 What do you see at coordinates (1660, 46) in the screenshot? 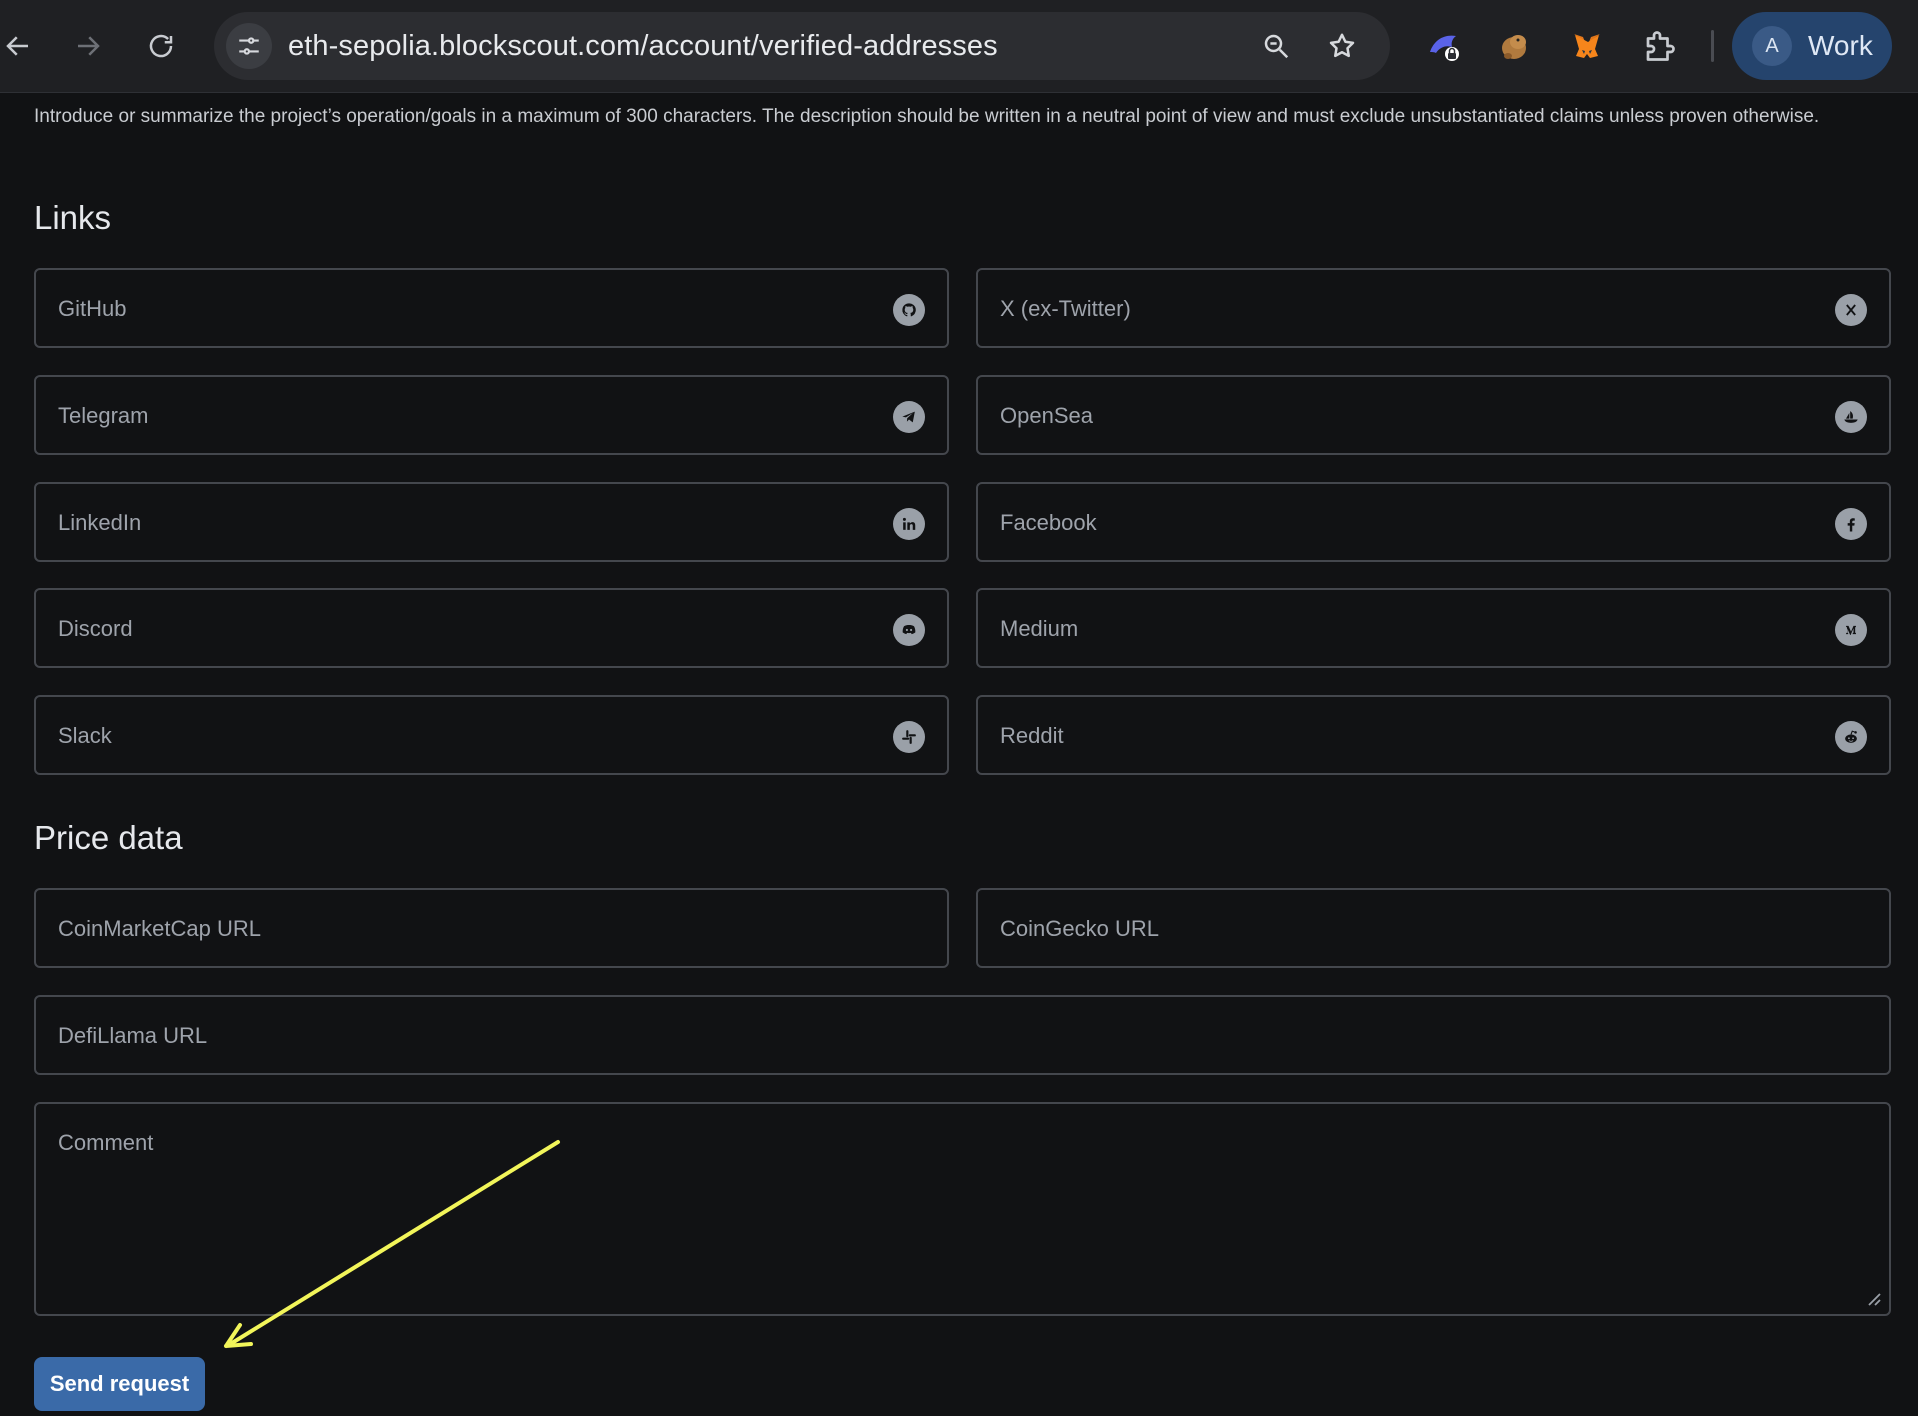
I see `extensions-puzzle-icon` at bounding box center [1660, 46].